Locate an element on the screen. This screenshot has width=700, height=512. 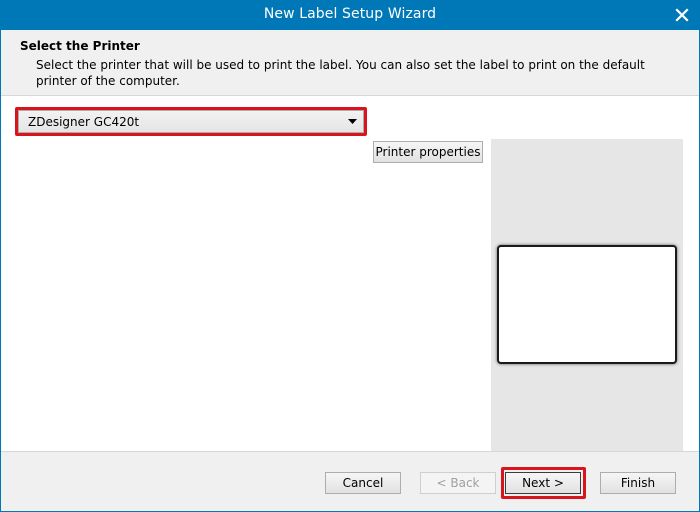
wizard-footer: Cancel < Back Next > Finish is located at coordinates (350, 481).